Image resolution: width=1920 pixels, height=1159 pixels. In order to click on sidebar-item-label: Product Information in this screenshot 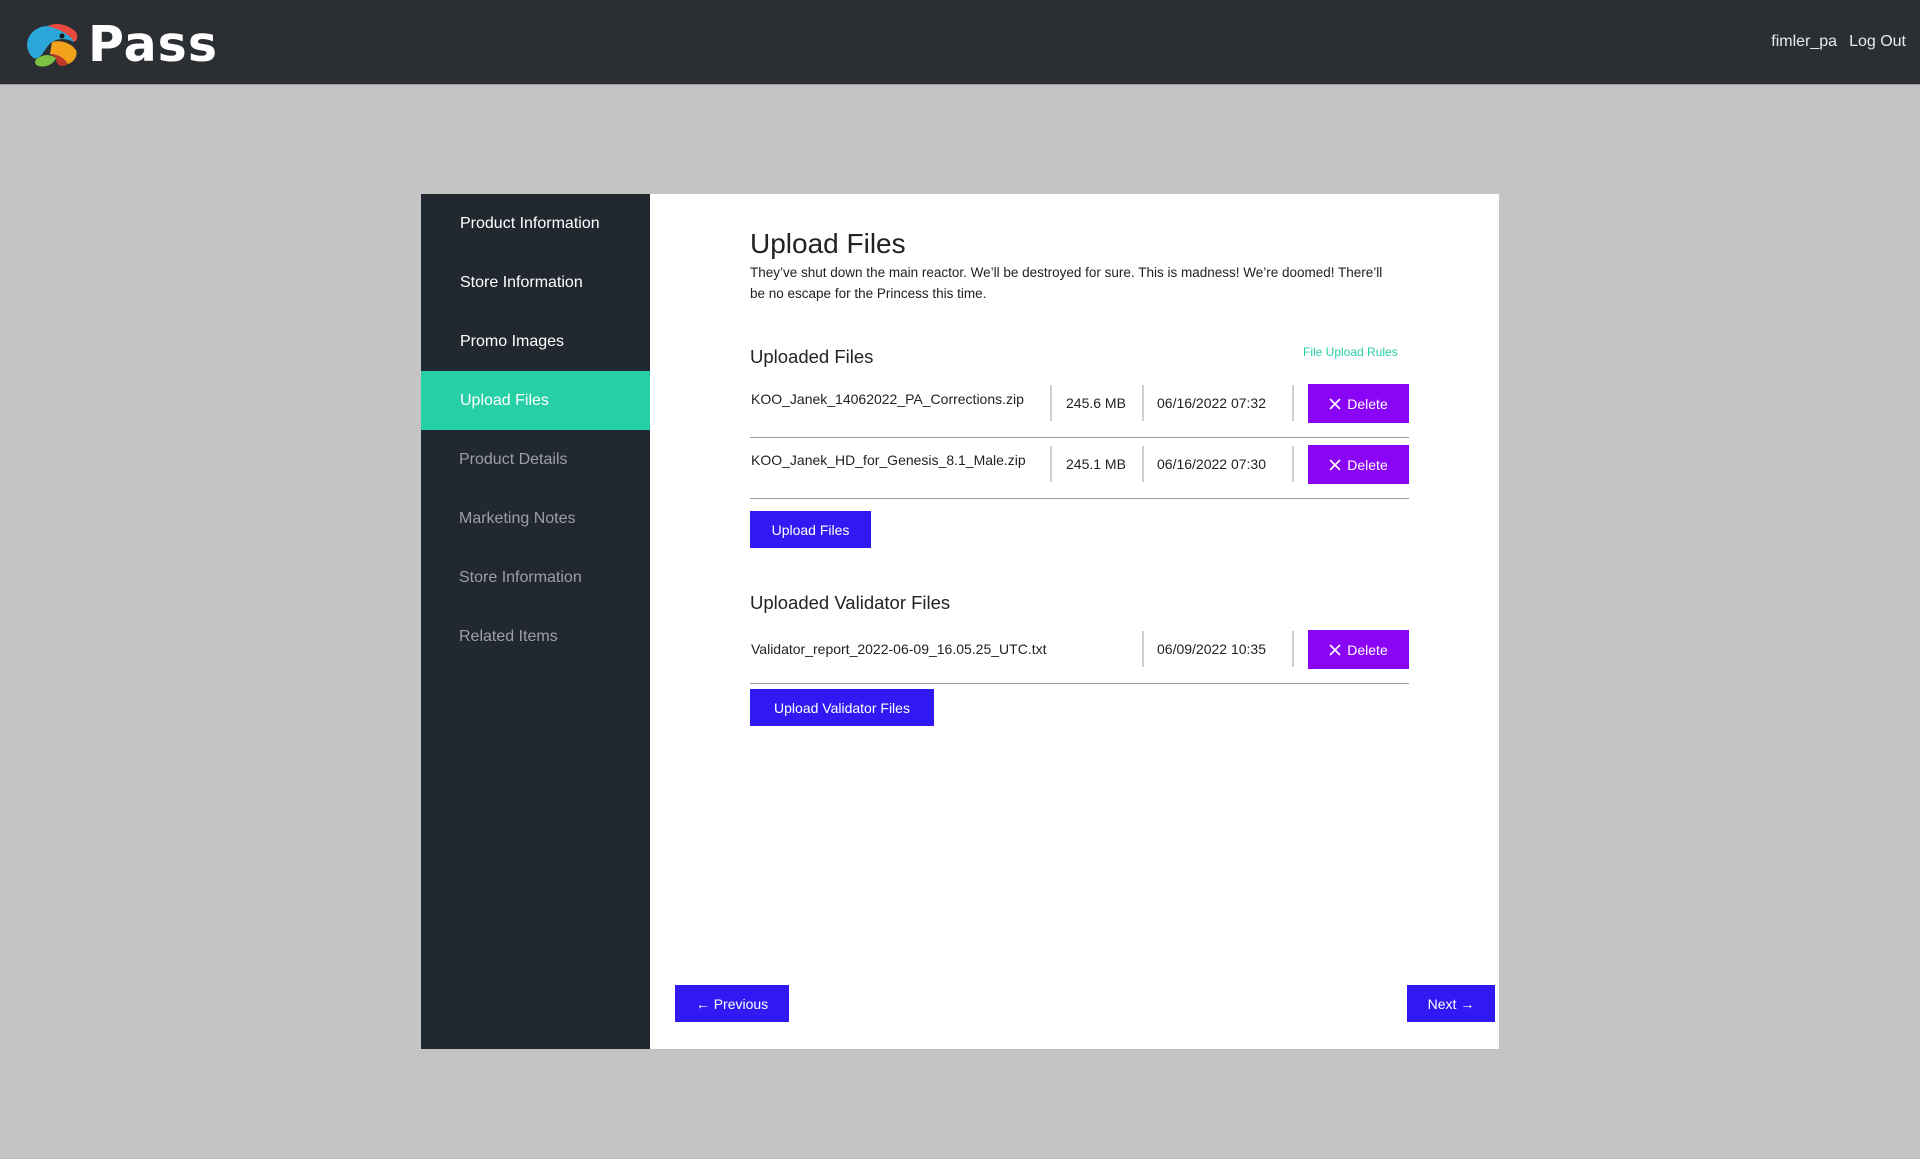, I will do `click(530, 223)`.